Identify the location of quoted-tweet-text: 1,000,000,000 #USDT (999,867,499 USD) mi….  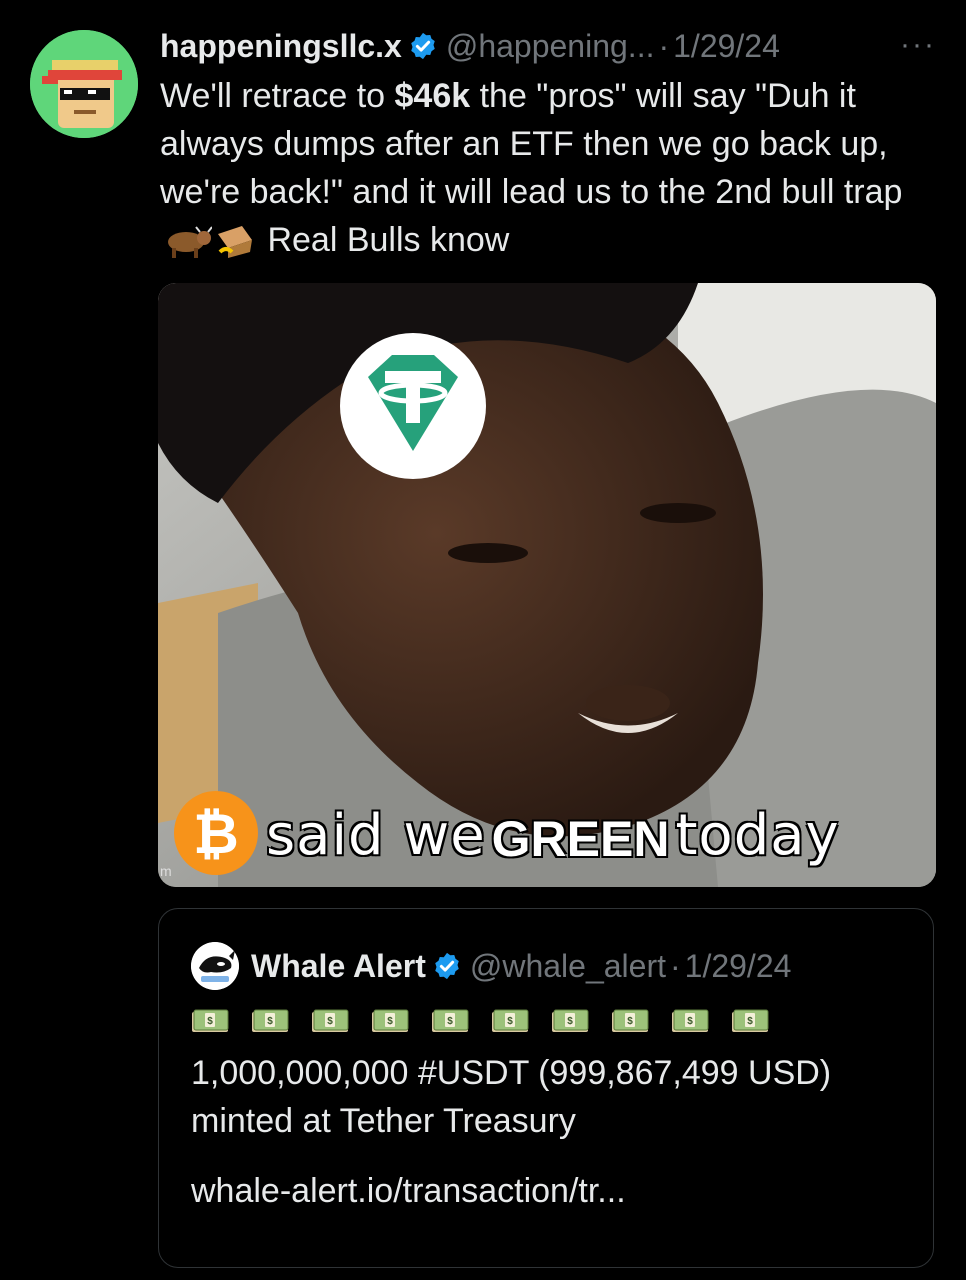
(511, 1097).